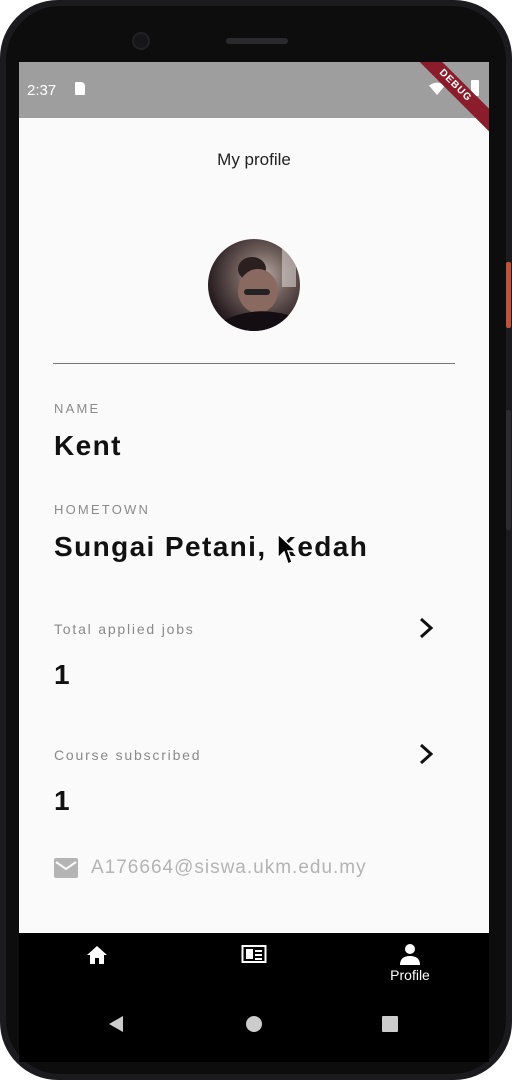  What do you see at coordinates (128, 755) in the screenshot?
I see `course-subscribed-label: Course subscribed` at bounding box center [128, 755].